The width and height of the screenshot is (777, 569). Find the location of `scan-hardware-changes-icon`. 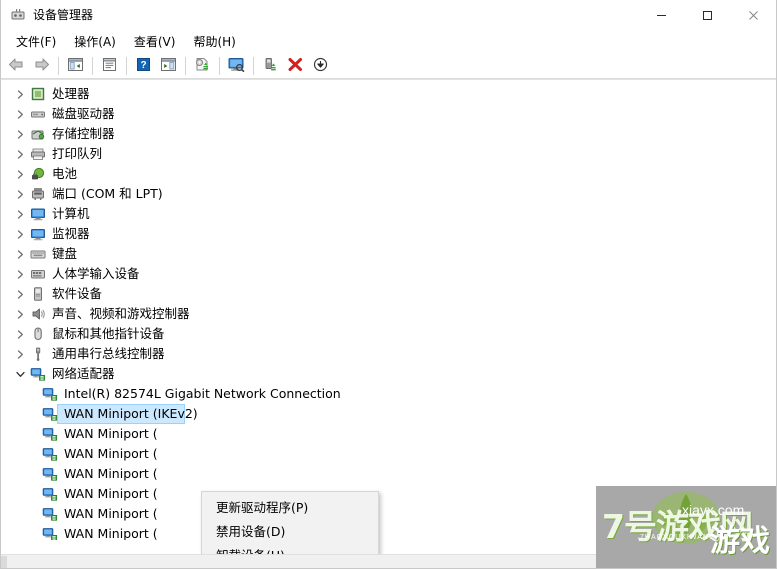

scan-hardware-changes-icon is located at coordinates (236, 66).